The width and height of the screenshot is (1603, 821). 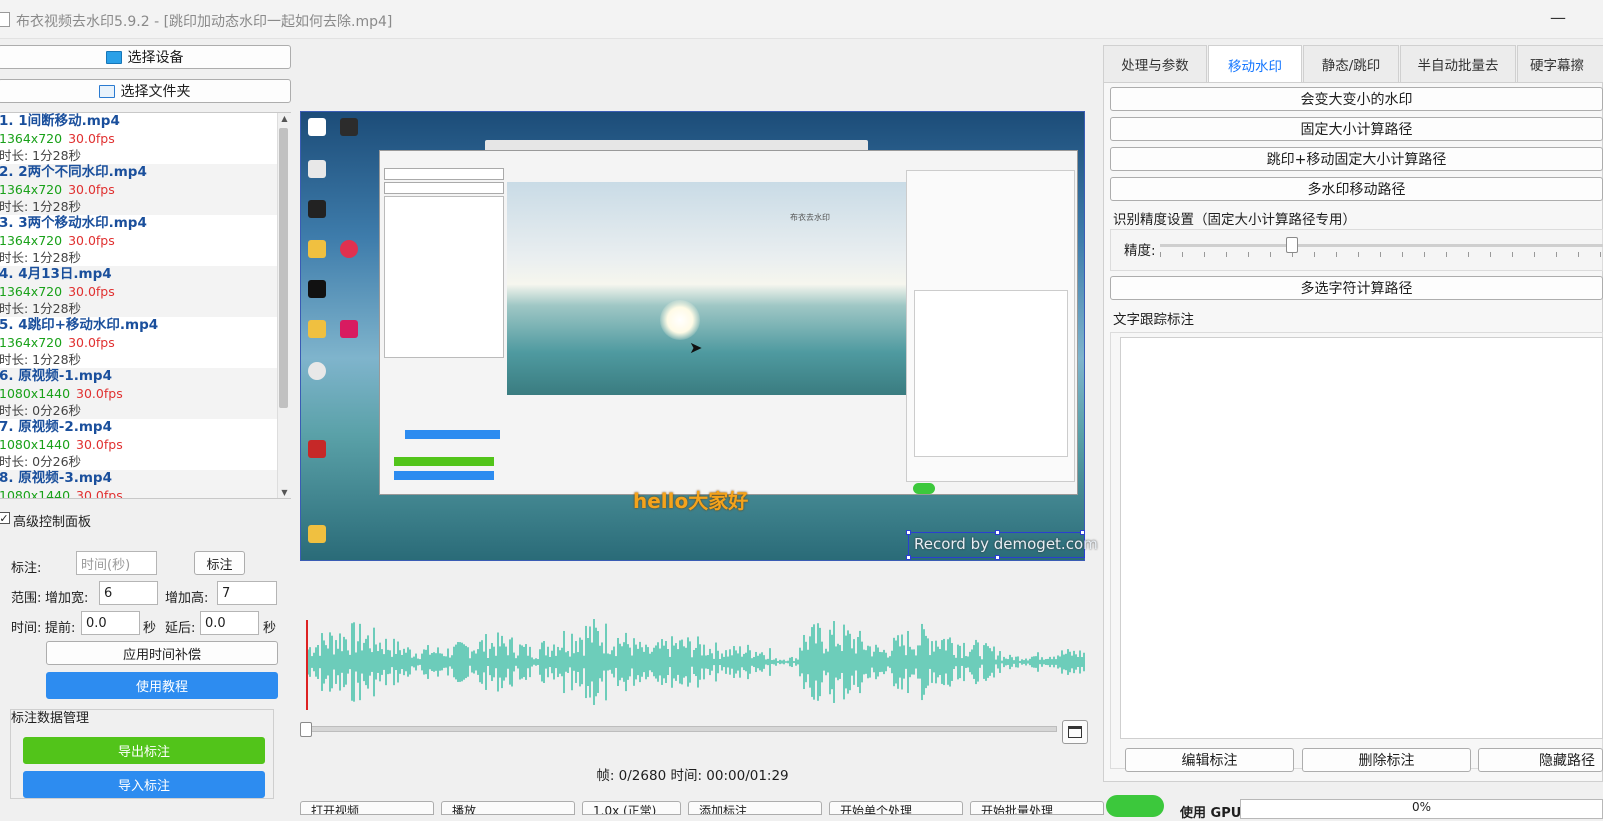 I want to click on scrollbar-thumb, so click(x=283, y=268).